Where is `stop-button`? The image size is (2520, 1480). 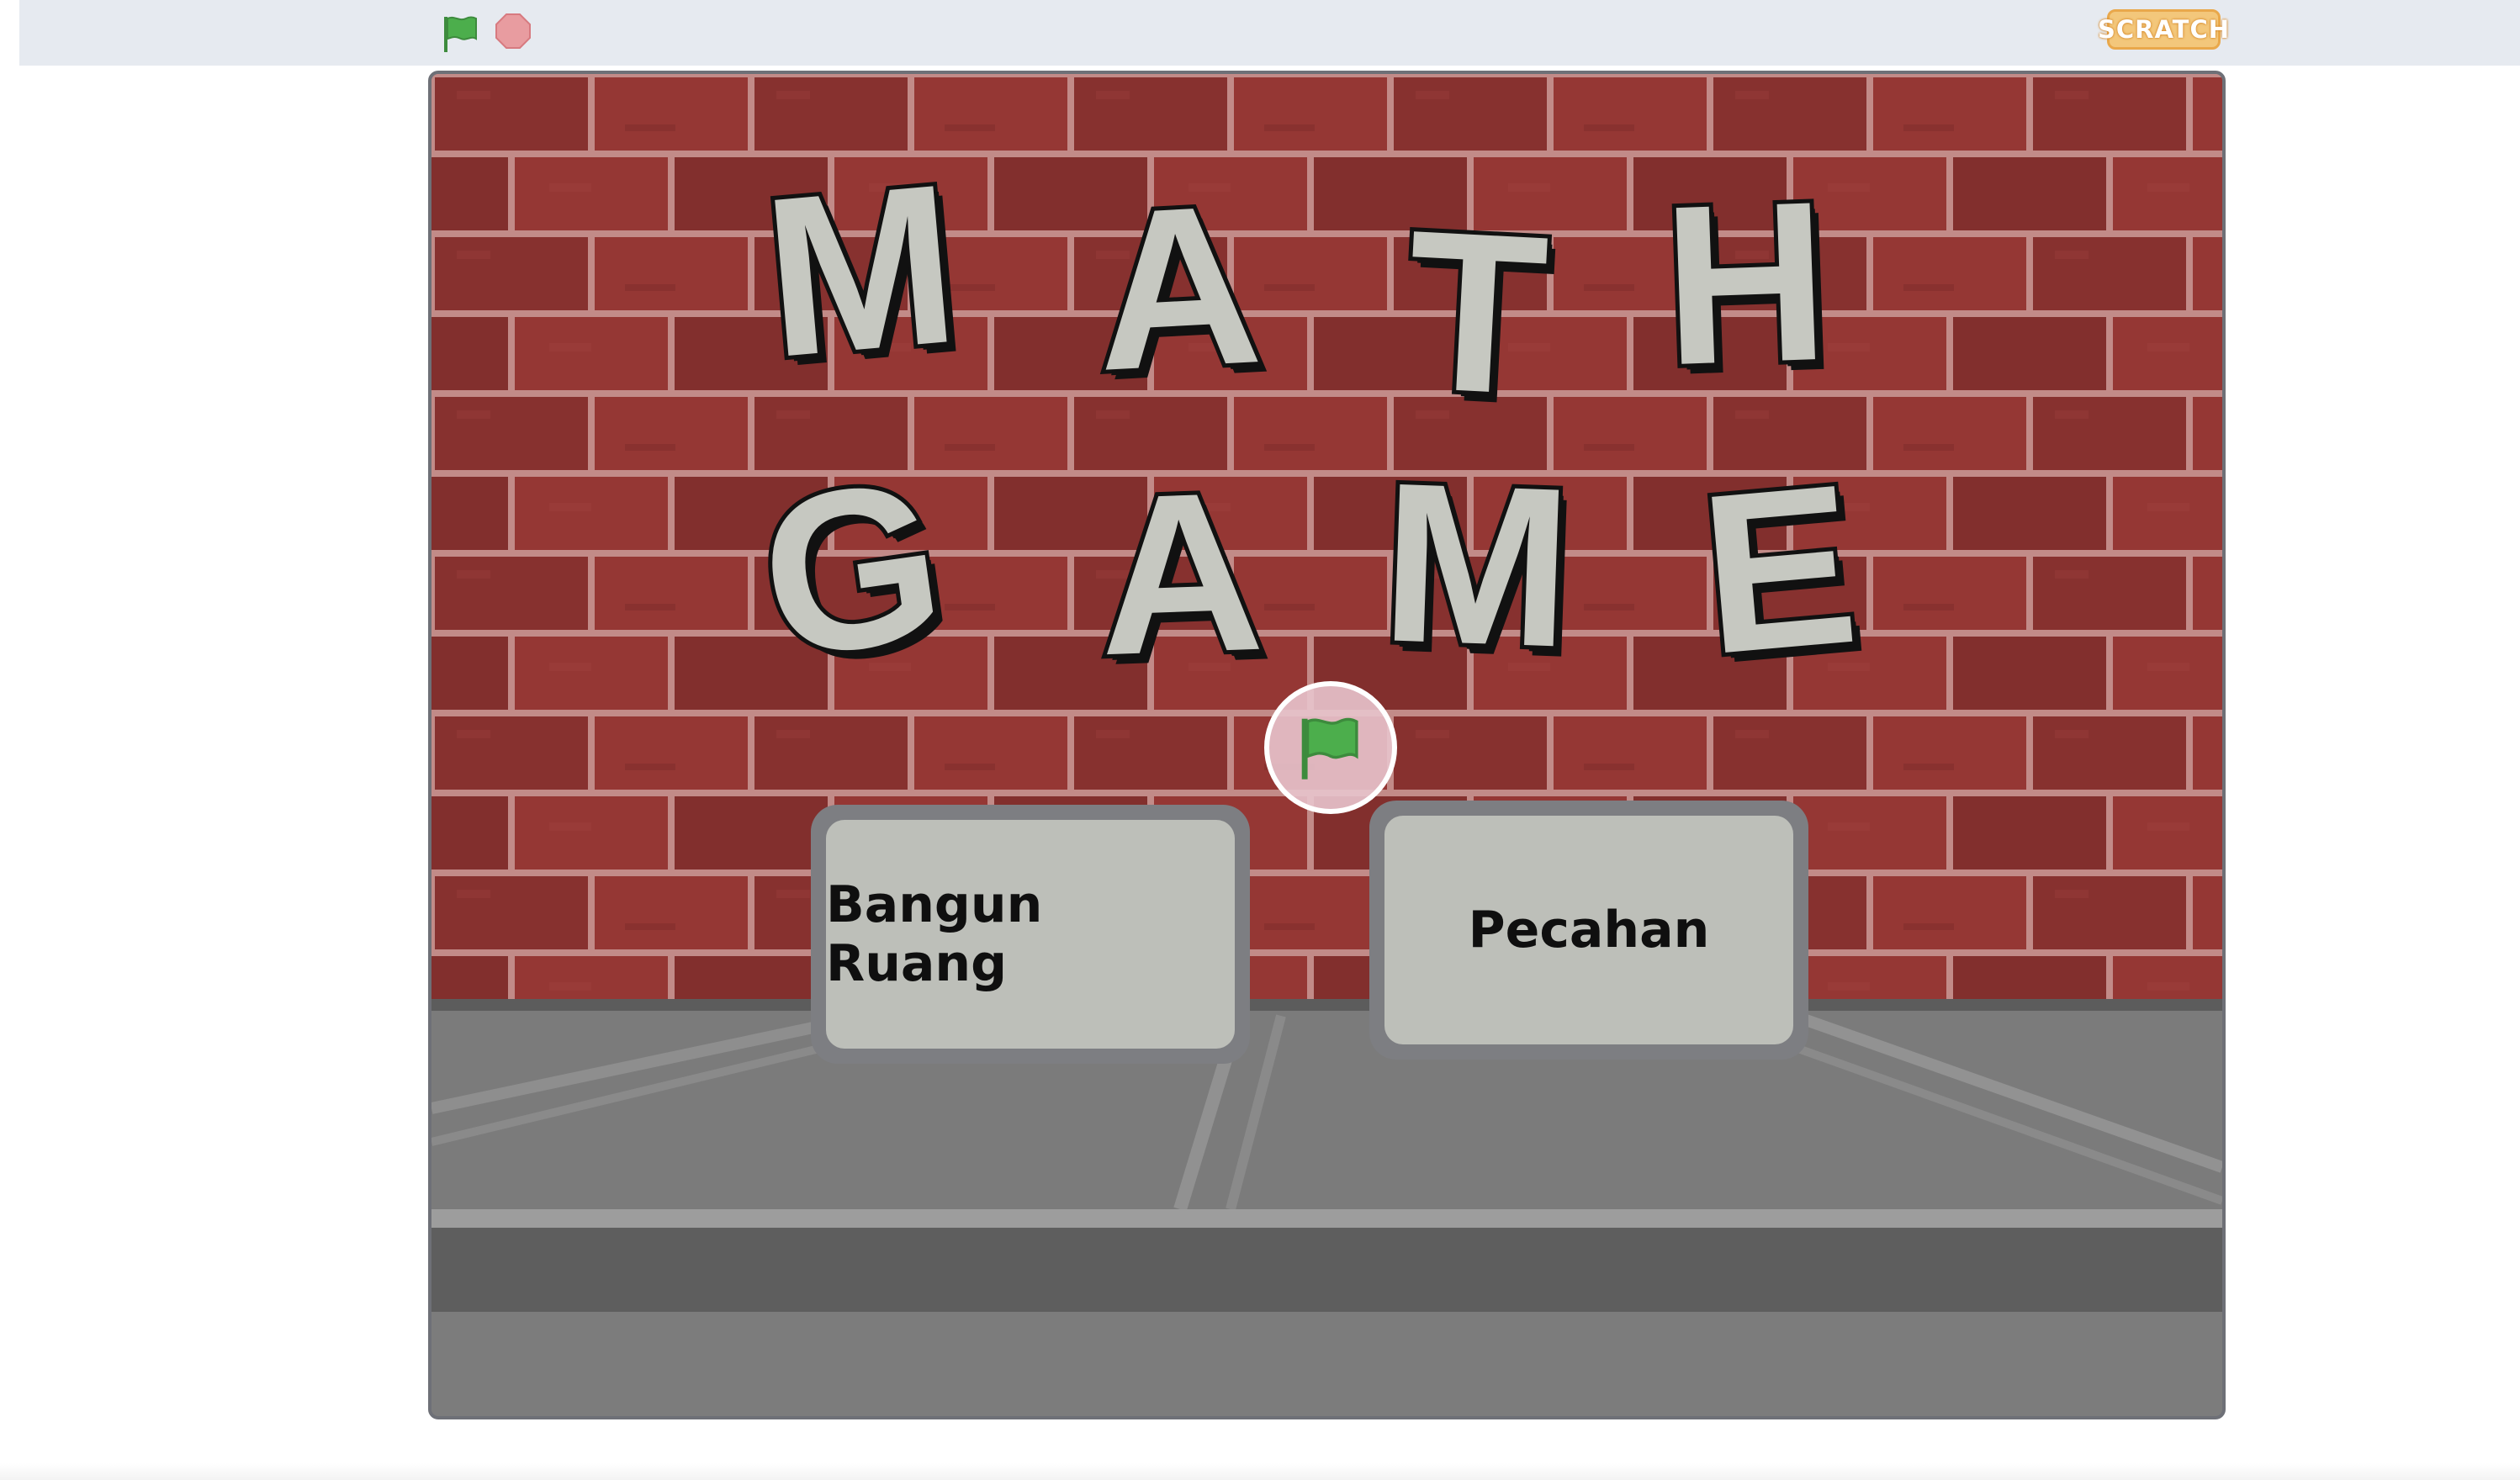
stop-button is located at coordinates (513, 31).